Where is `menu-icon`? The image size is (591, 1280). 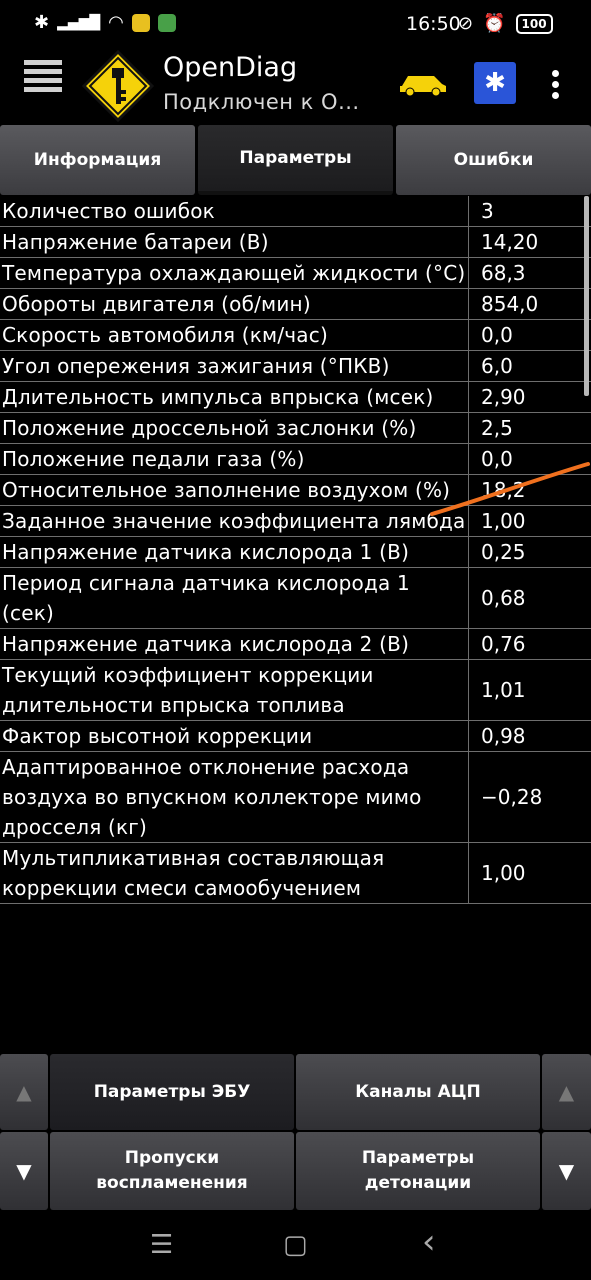
menu-icon is located at coordinates (43, 80).